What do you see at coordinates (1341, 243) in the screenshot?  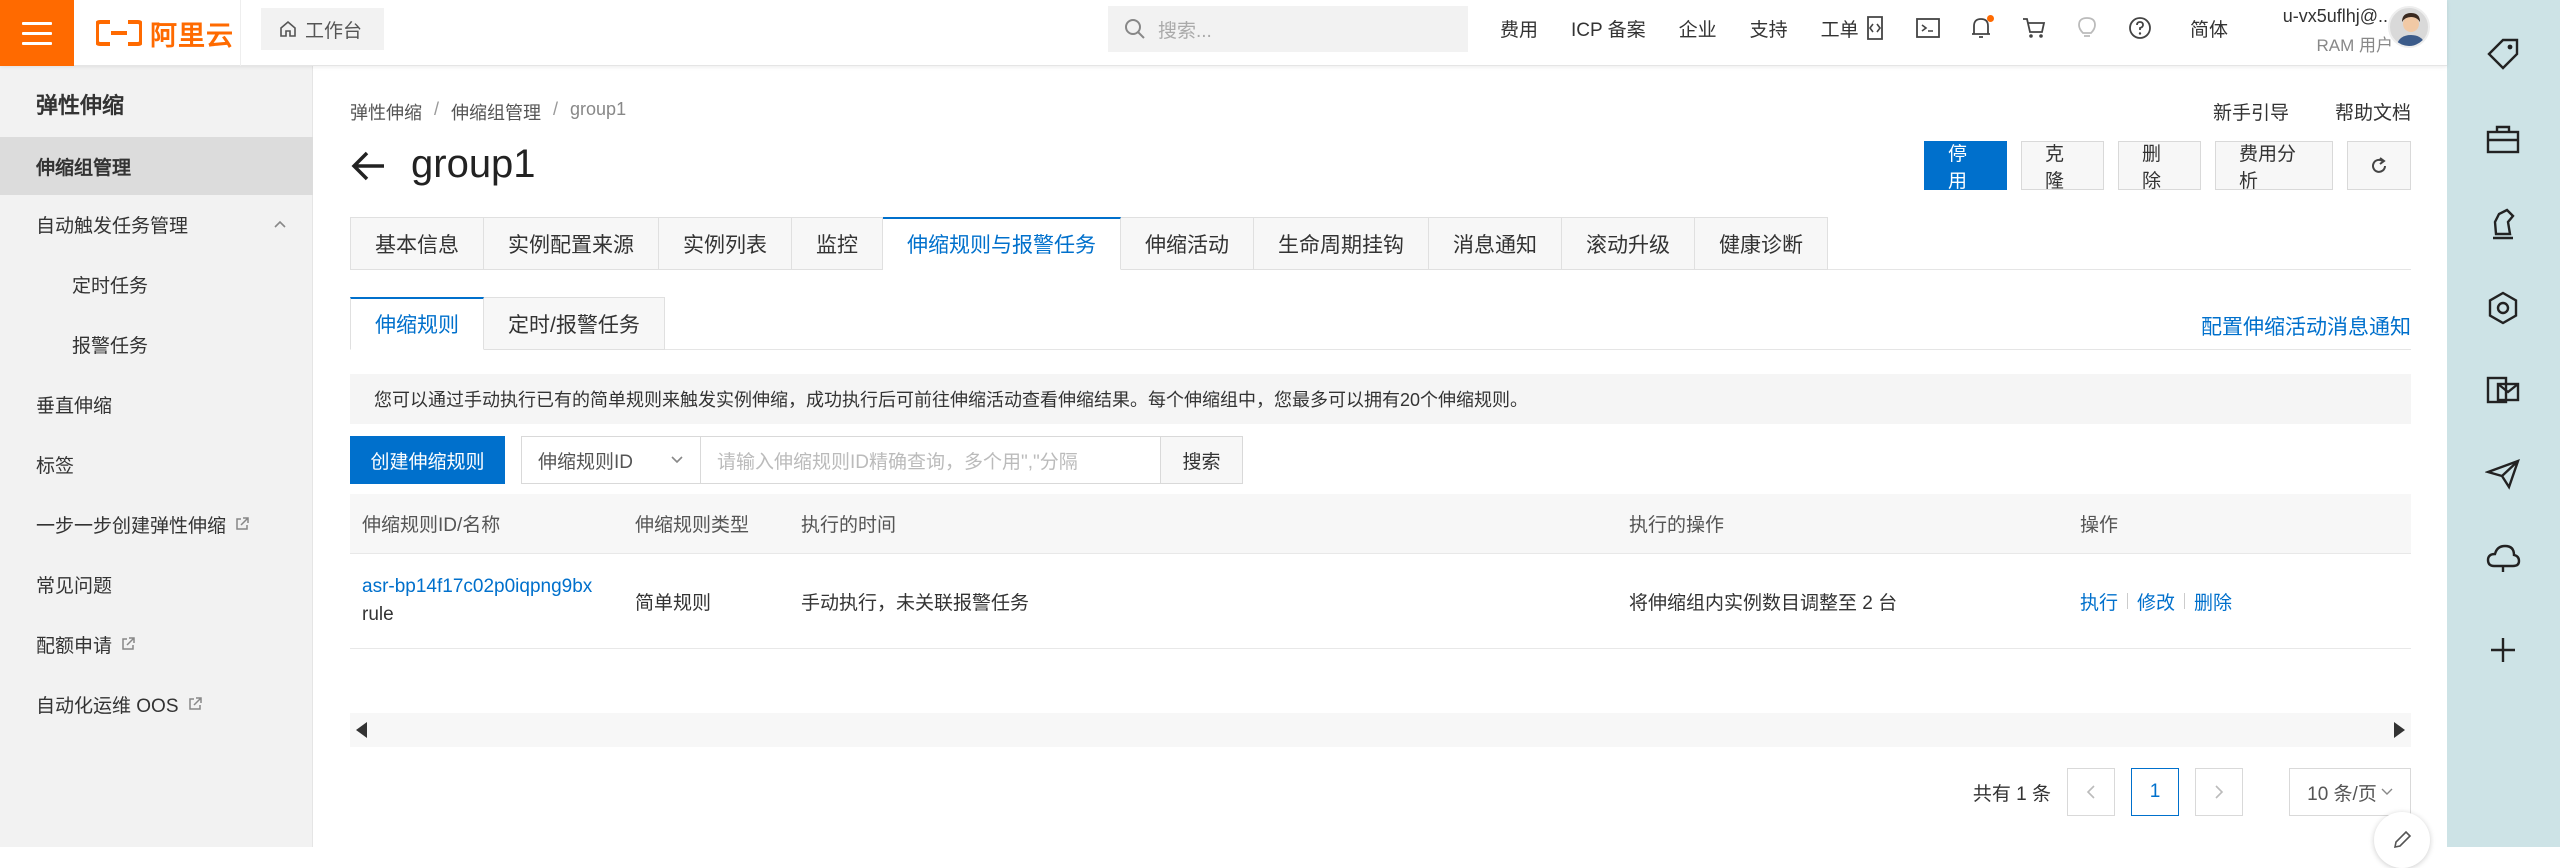 I see `tab-lifecycle-hooks: 生命周期挂钩` at bounding box center [1341, 243].